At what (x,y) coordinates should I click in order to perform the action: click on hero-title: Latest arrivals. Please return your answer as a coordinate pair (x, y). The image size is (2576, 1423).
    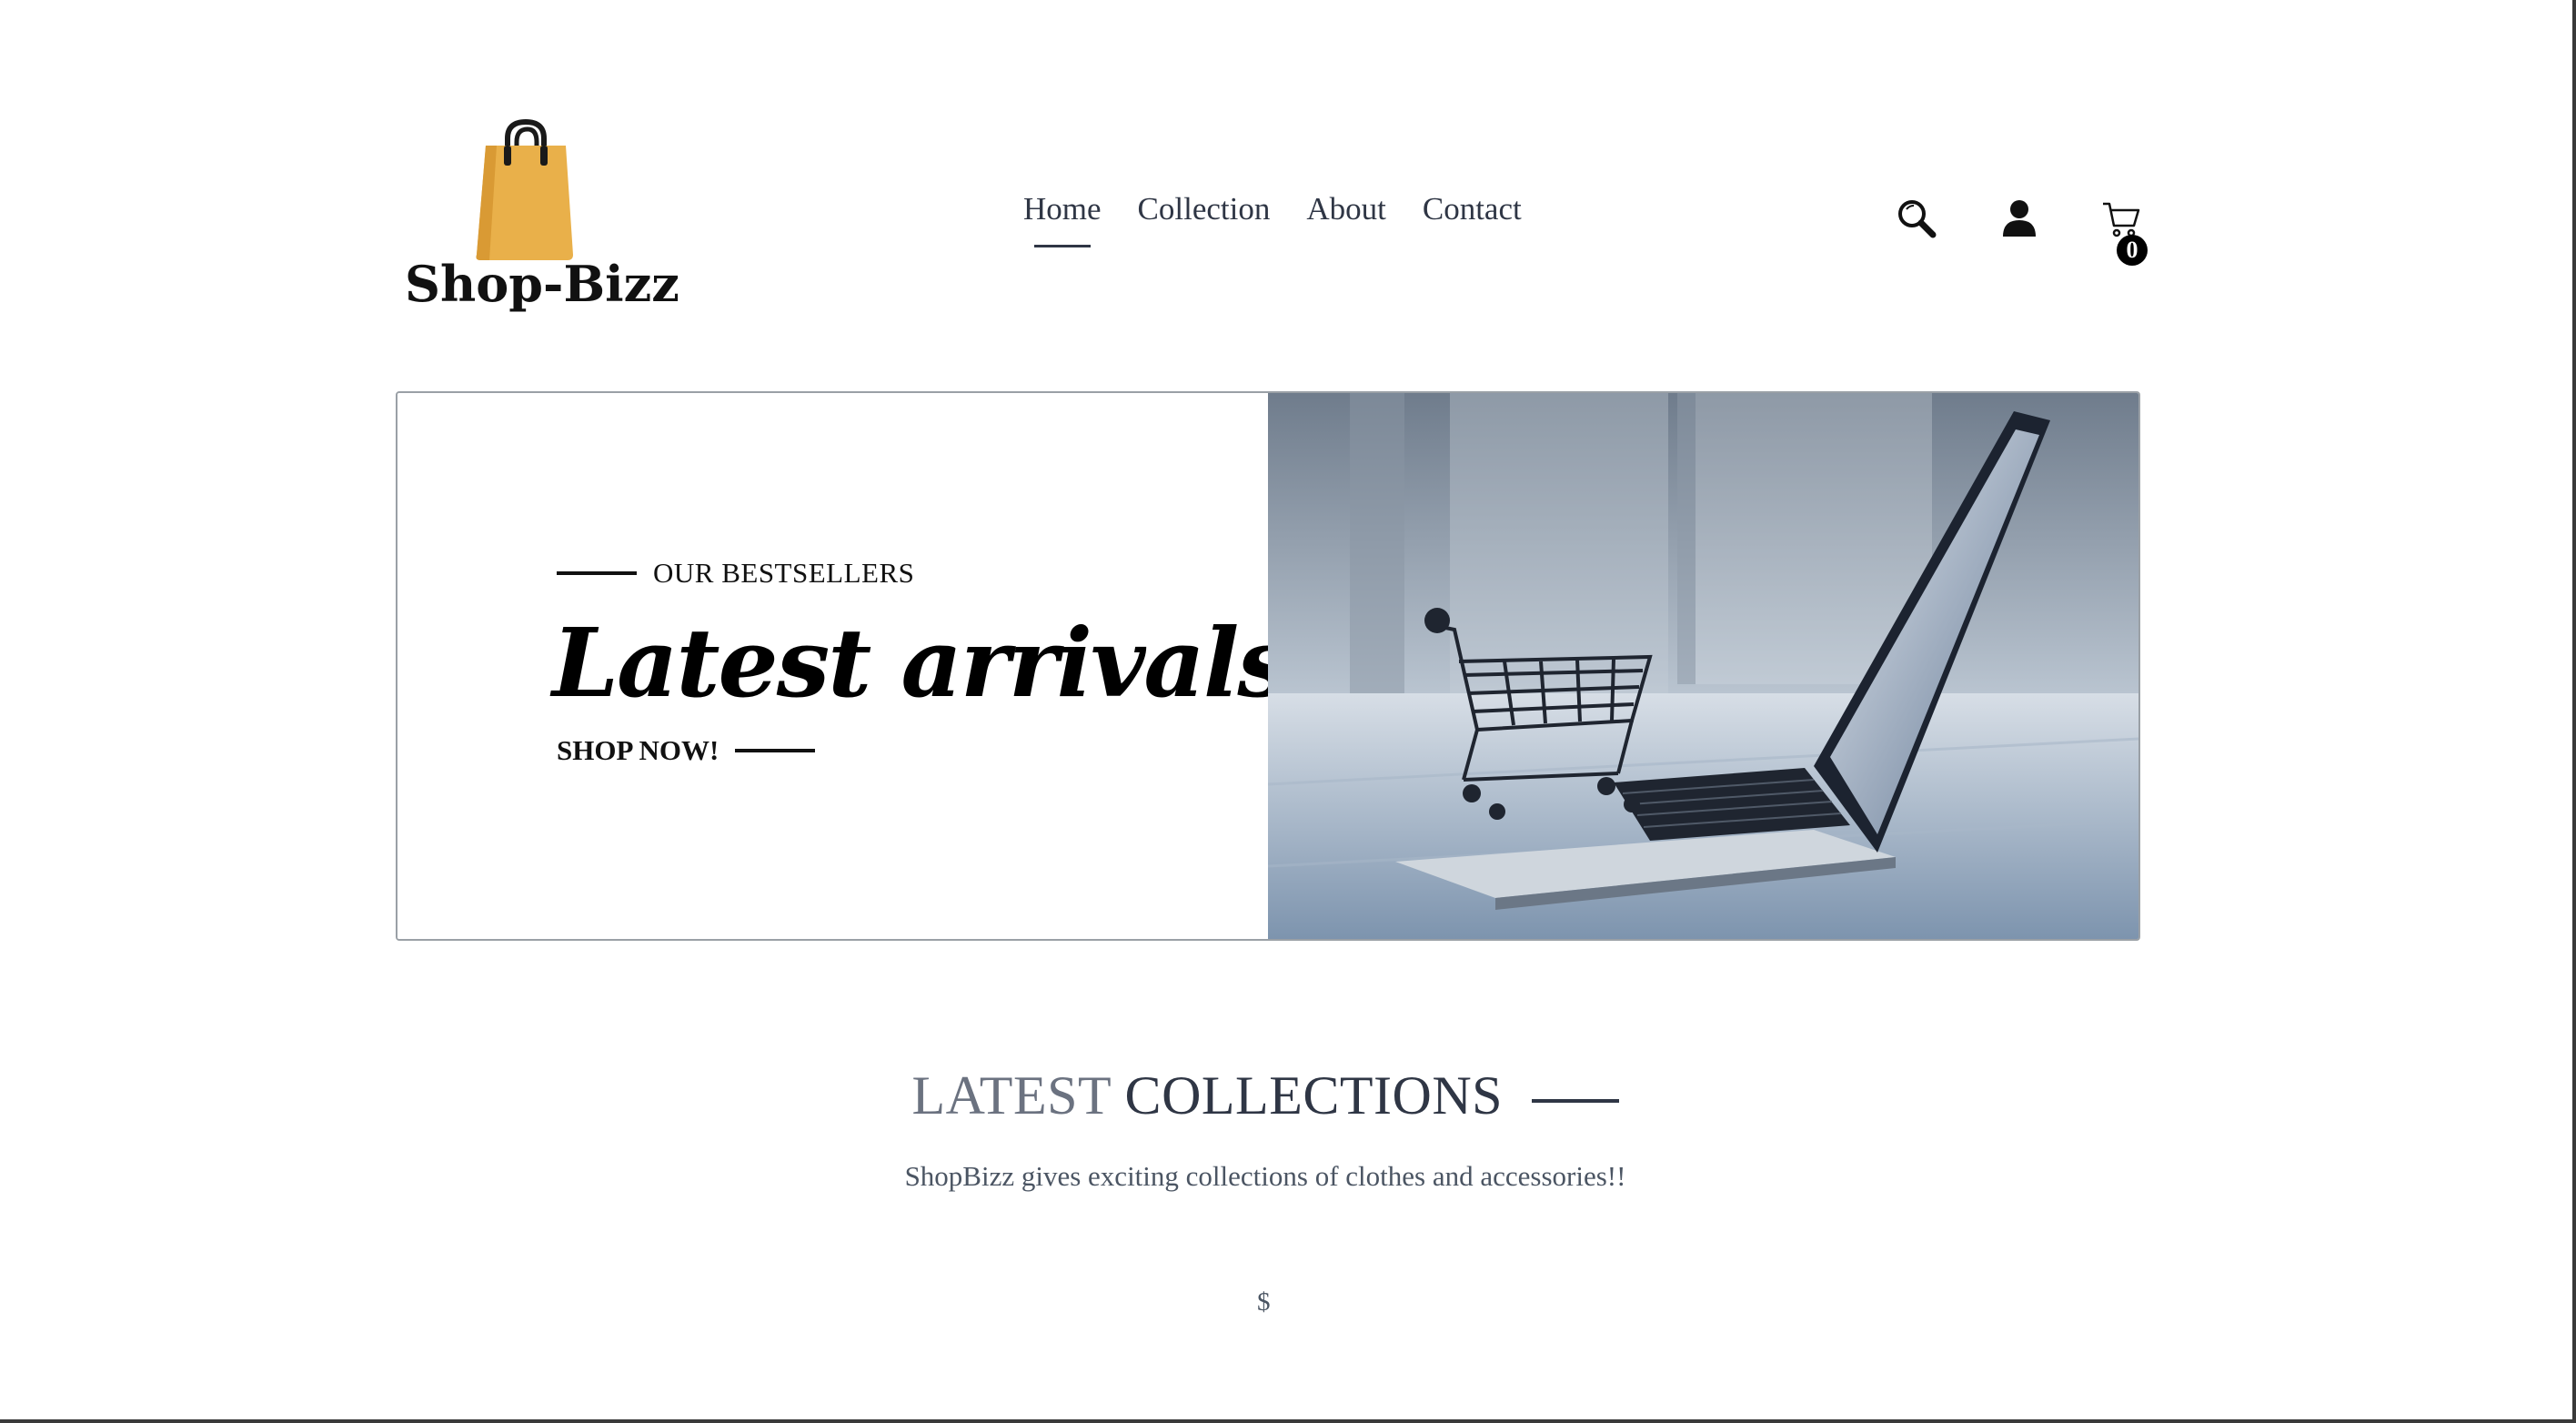
    Looking at the image, I should click on (921, 663).